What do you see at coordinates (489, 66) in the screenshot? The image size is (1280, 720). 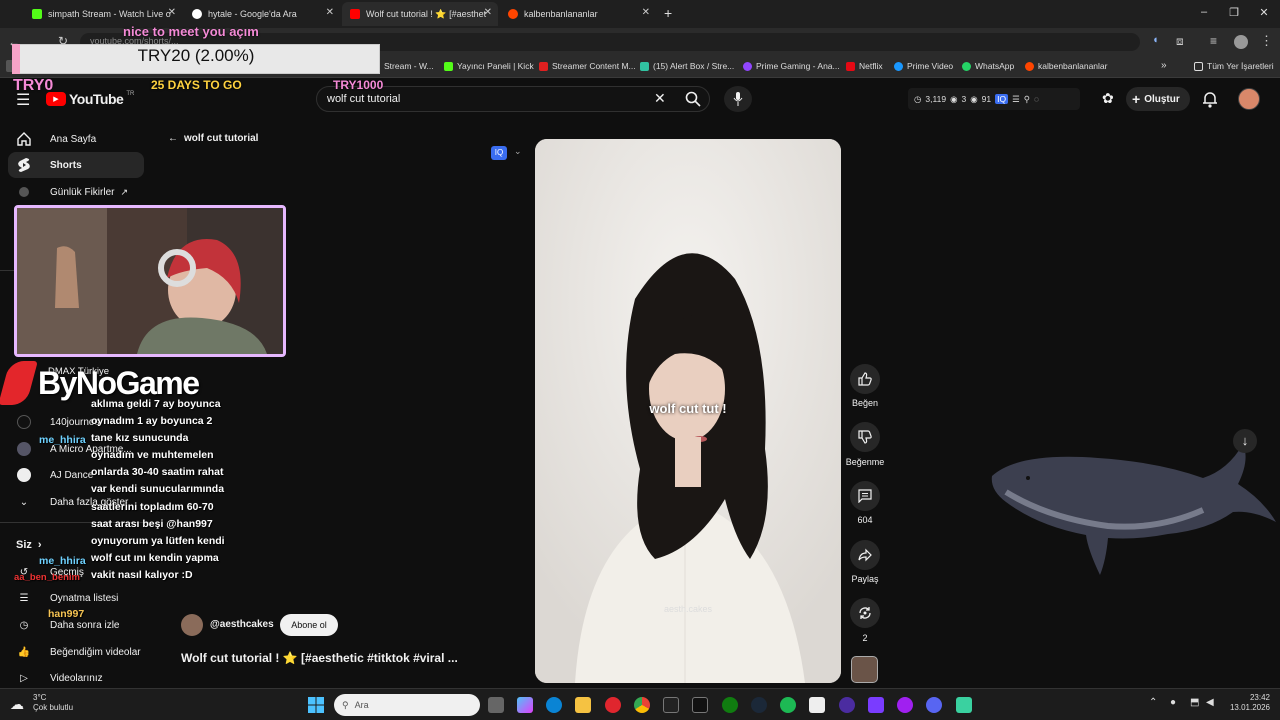 I see `bookmark-item: Yayıncı Paneli | Kick` at bounding box center [489, 66].